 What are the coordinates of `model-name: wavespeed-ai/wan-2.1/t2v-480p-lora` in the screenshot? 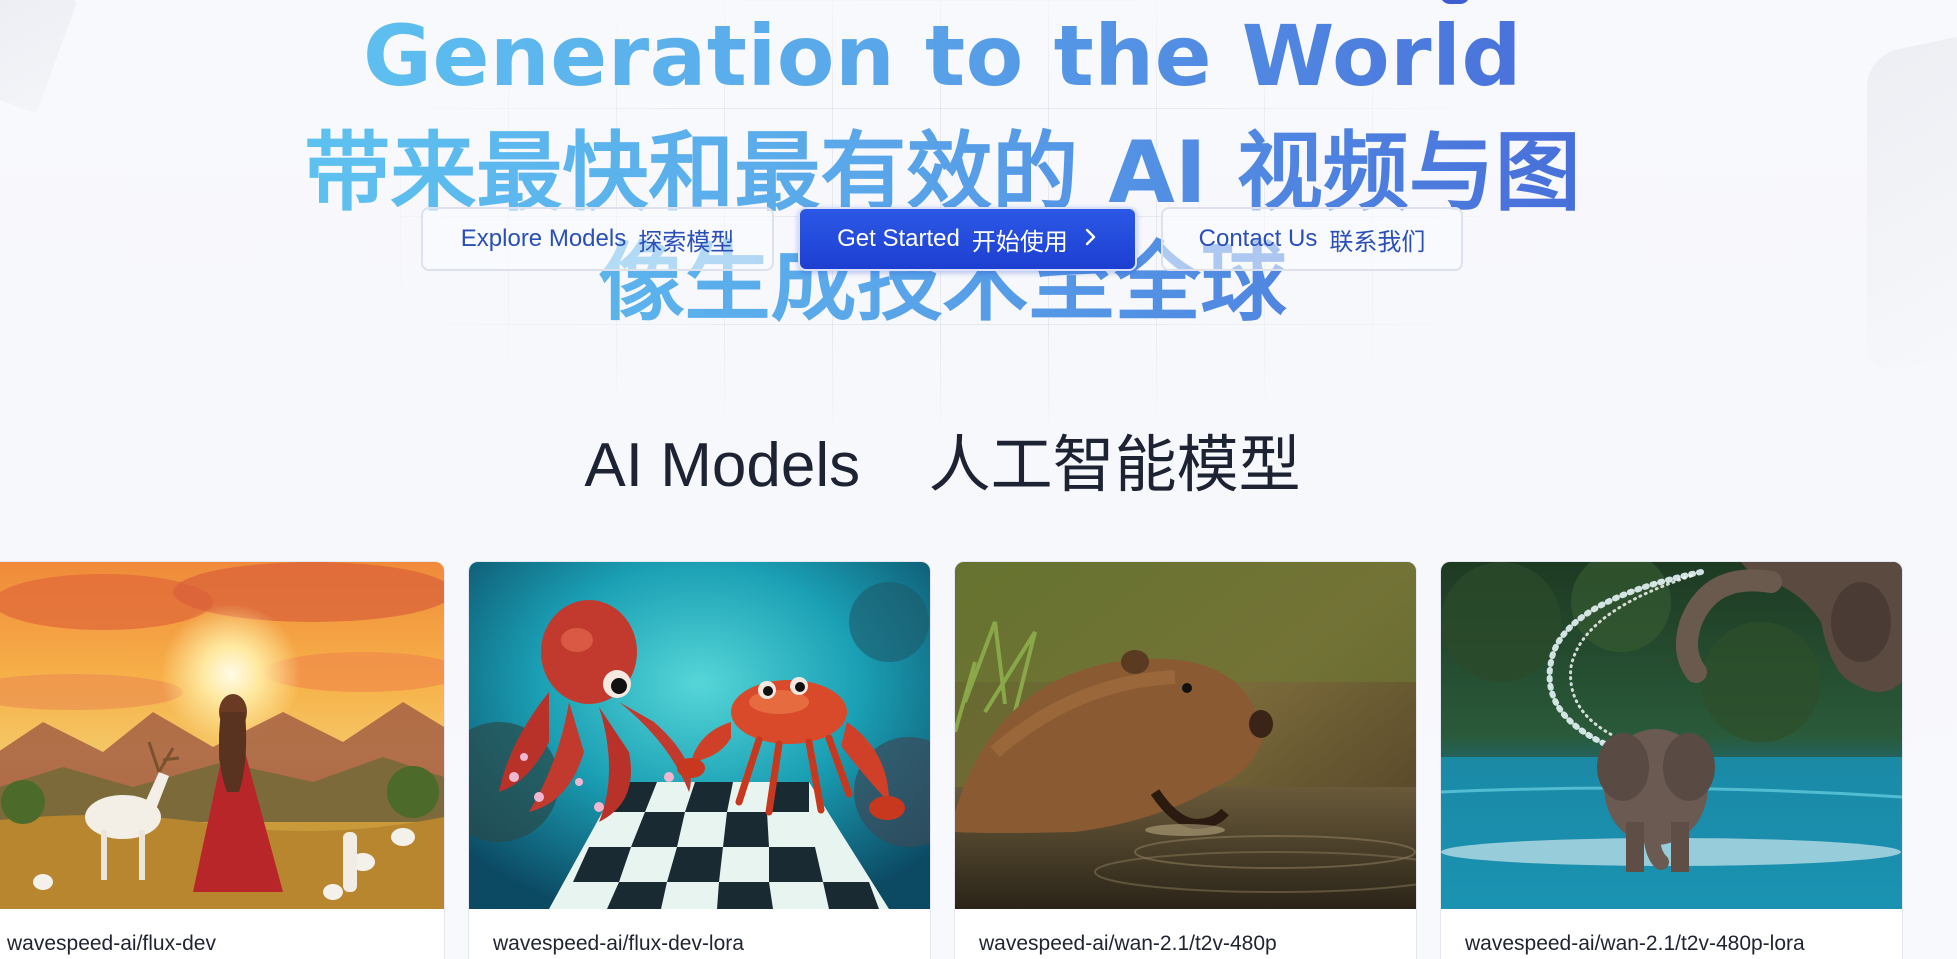 It's located at (1635, 943).